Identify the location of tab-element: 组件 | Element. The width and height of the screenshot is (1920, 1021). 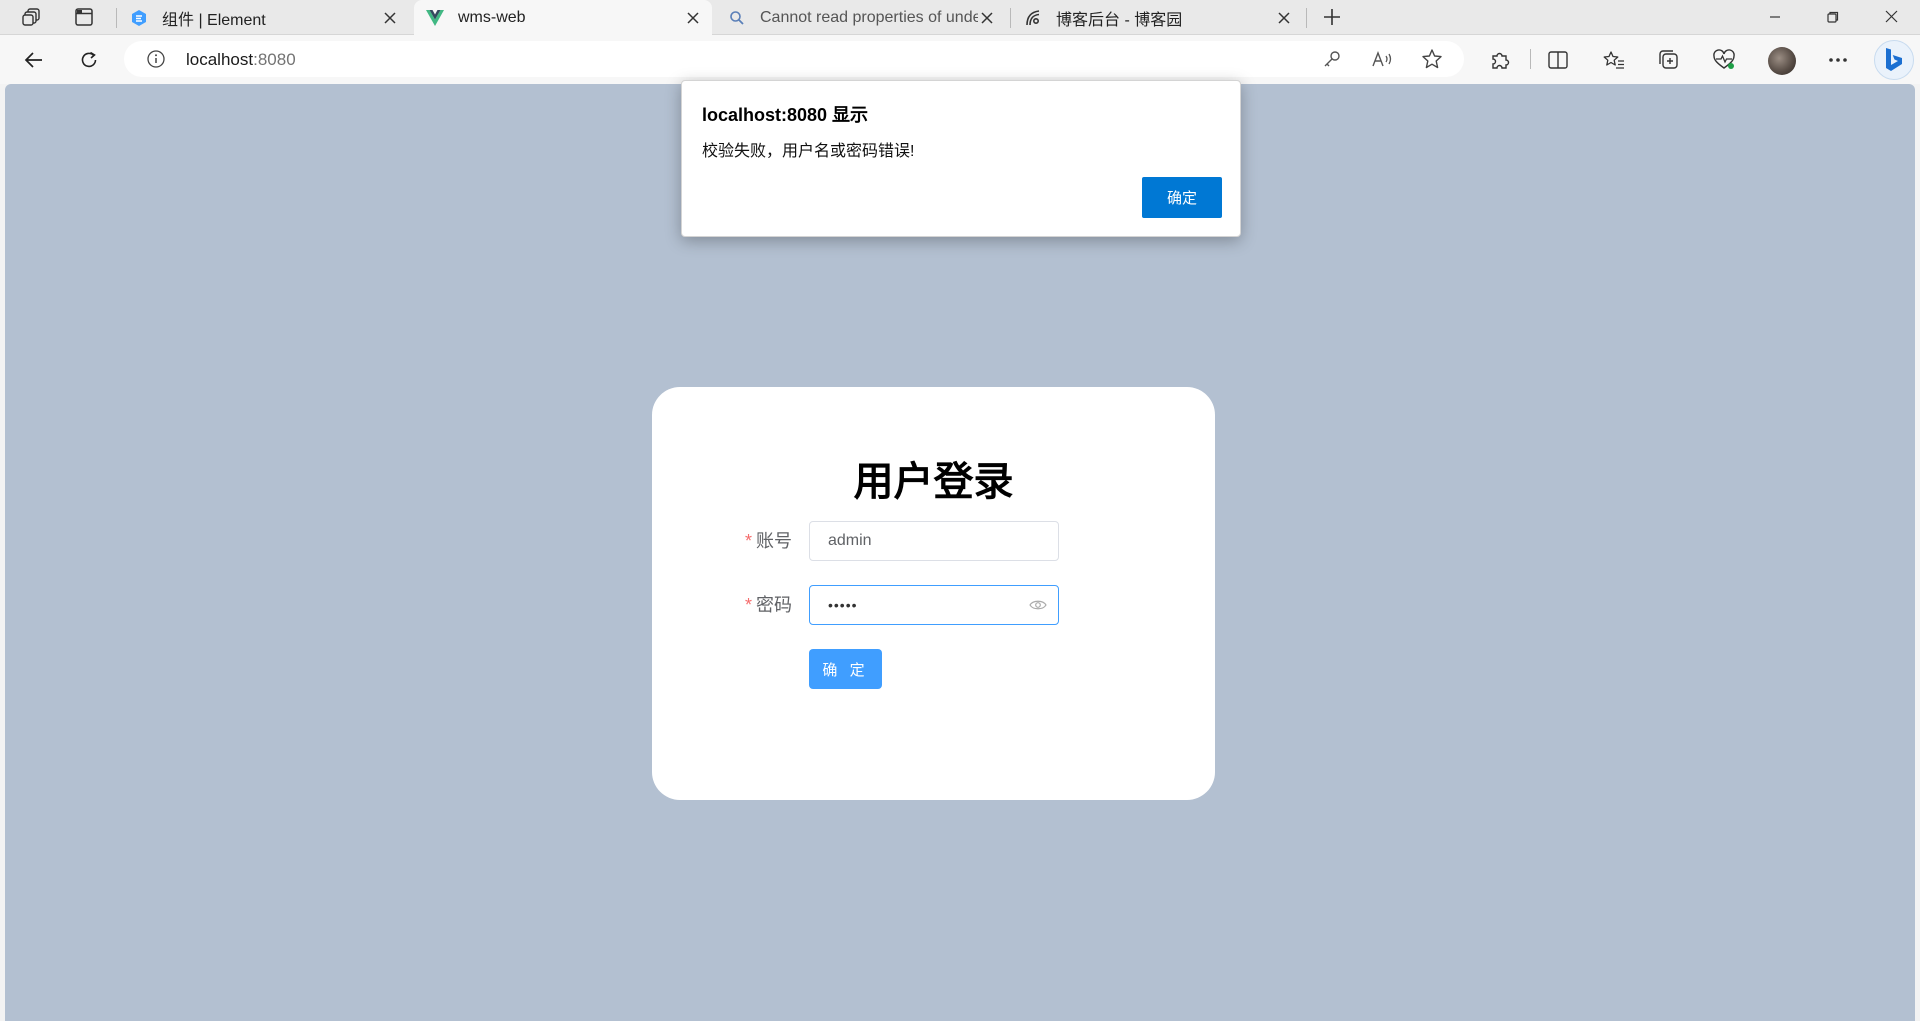
(263, 17).